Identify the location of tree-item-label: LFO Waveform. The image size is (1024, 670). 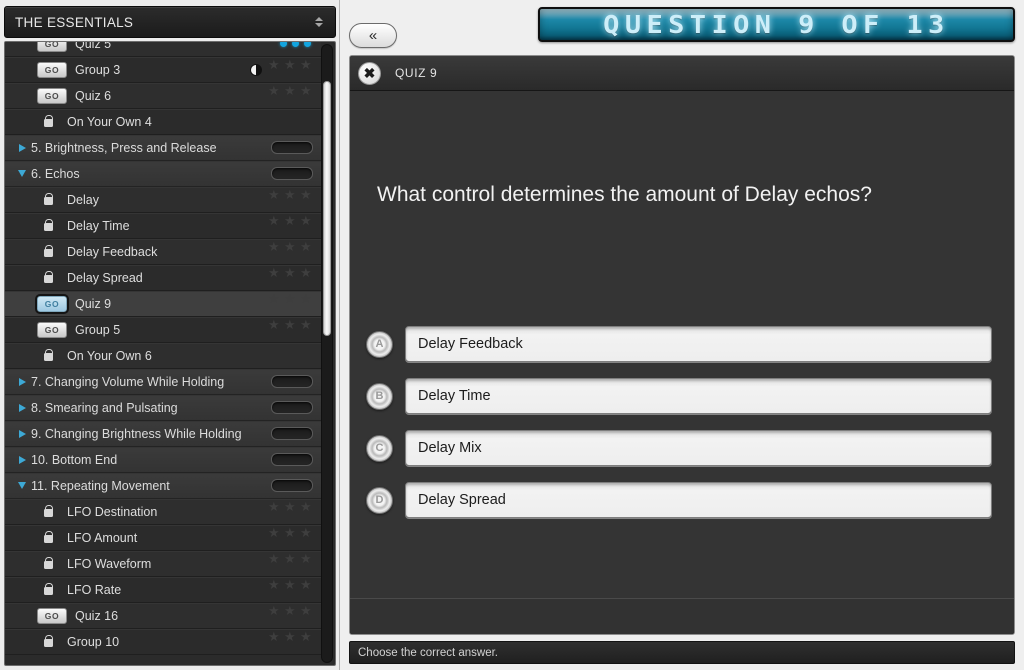
(109, 563).